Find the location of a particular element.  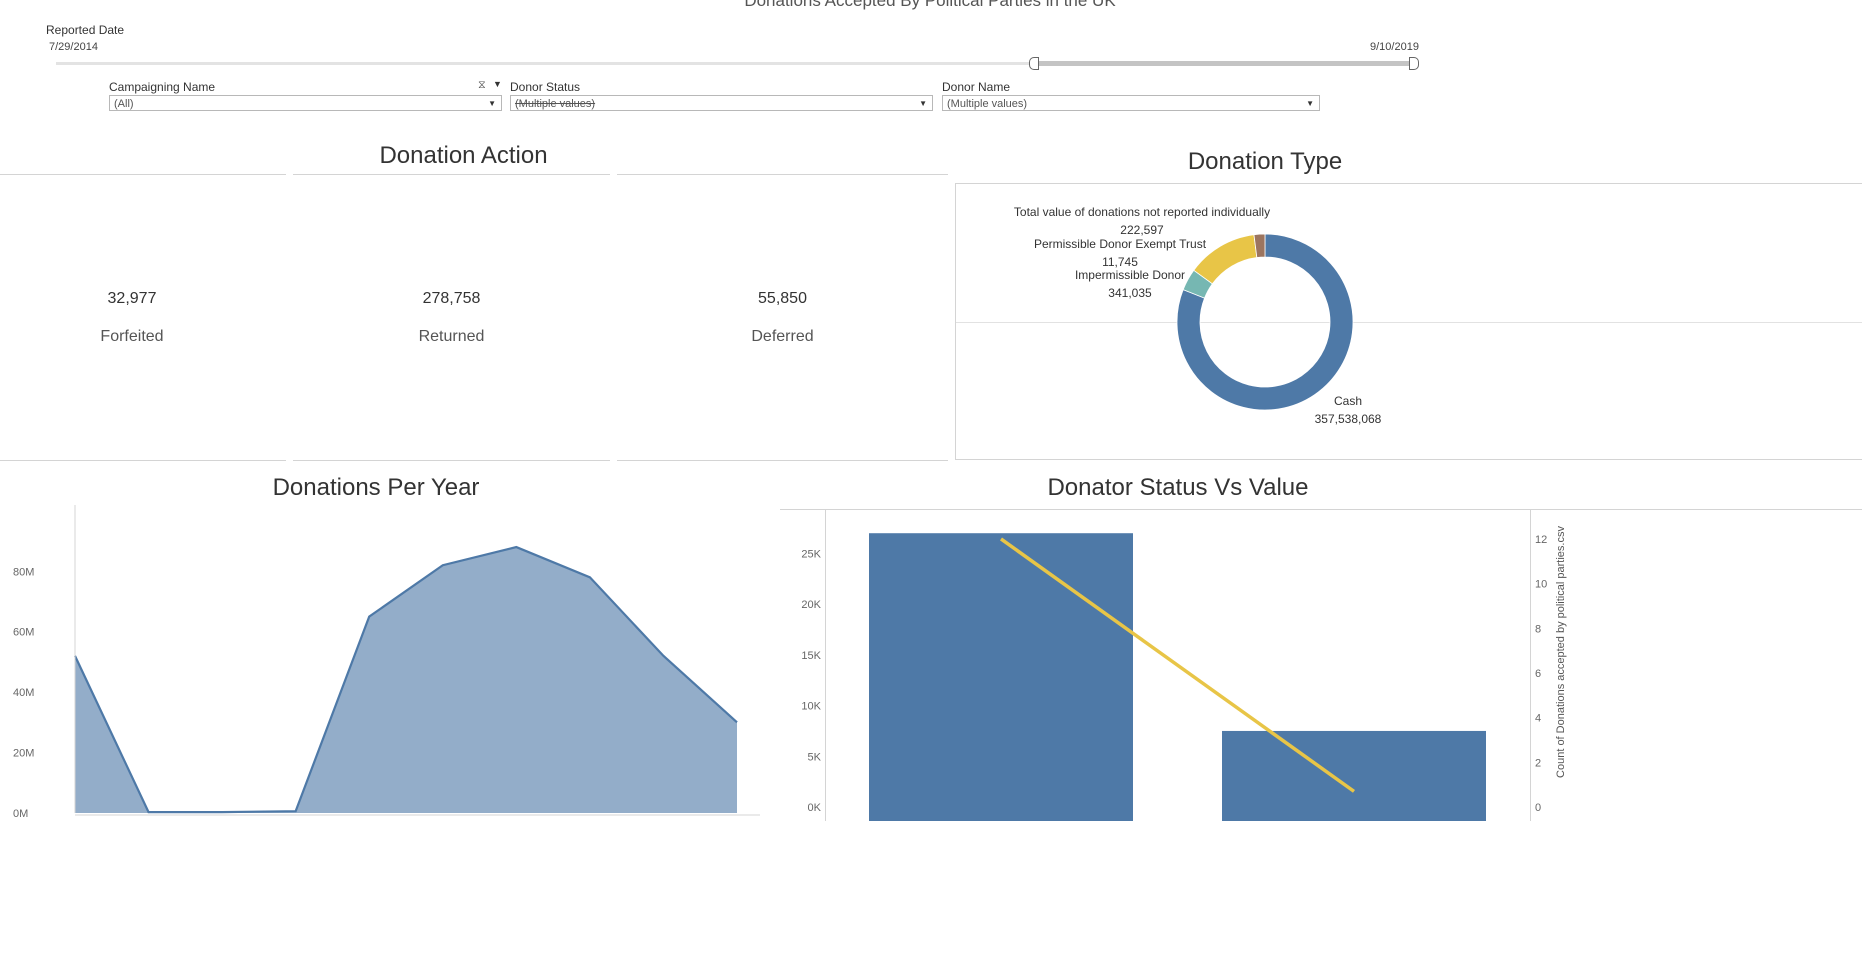

campaigning-name-label: Campaigning Name is located at coordinates (162, 87).